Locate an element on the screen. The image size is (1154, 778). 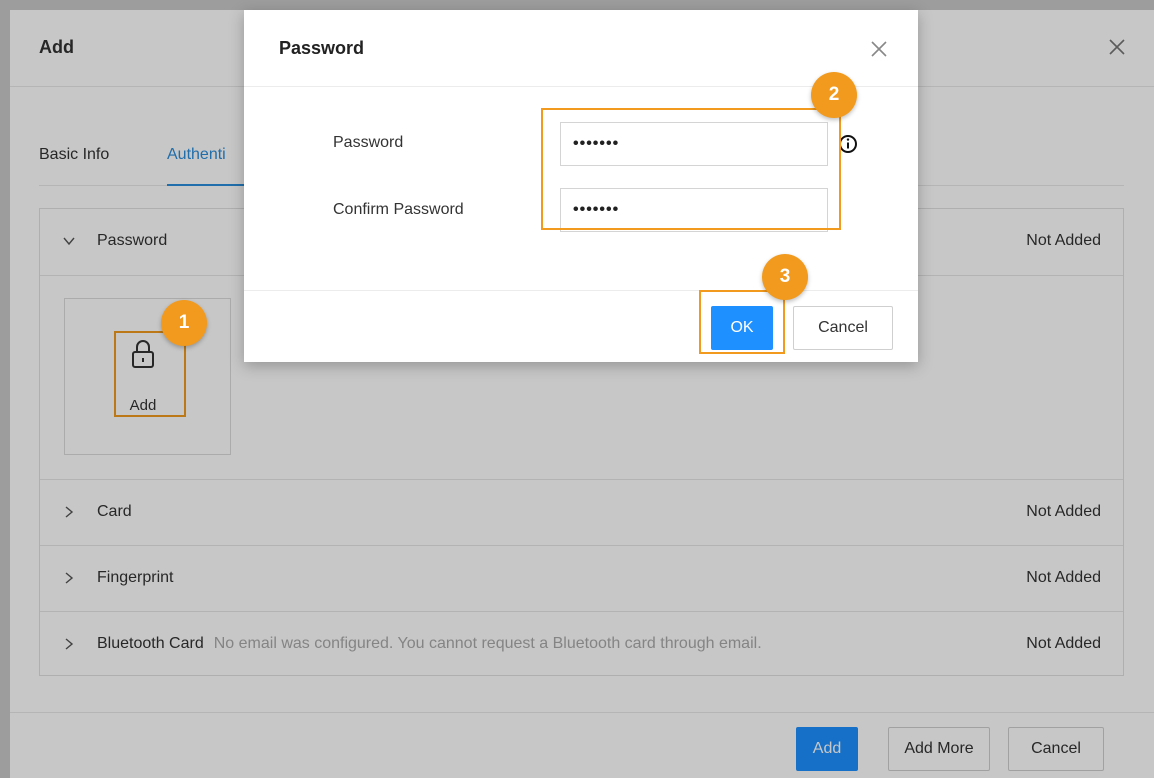
step-badge-3: 3 is located at coordinates (785, 277).